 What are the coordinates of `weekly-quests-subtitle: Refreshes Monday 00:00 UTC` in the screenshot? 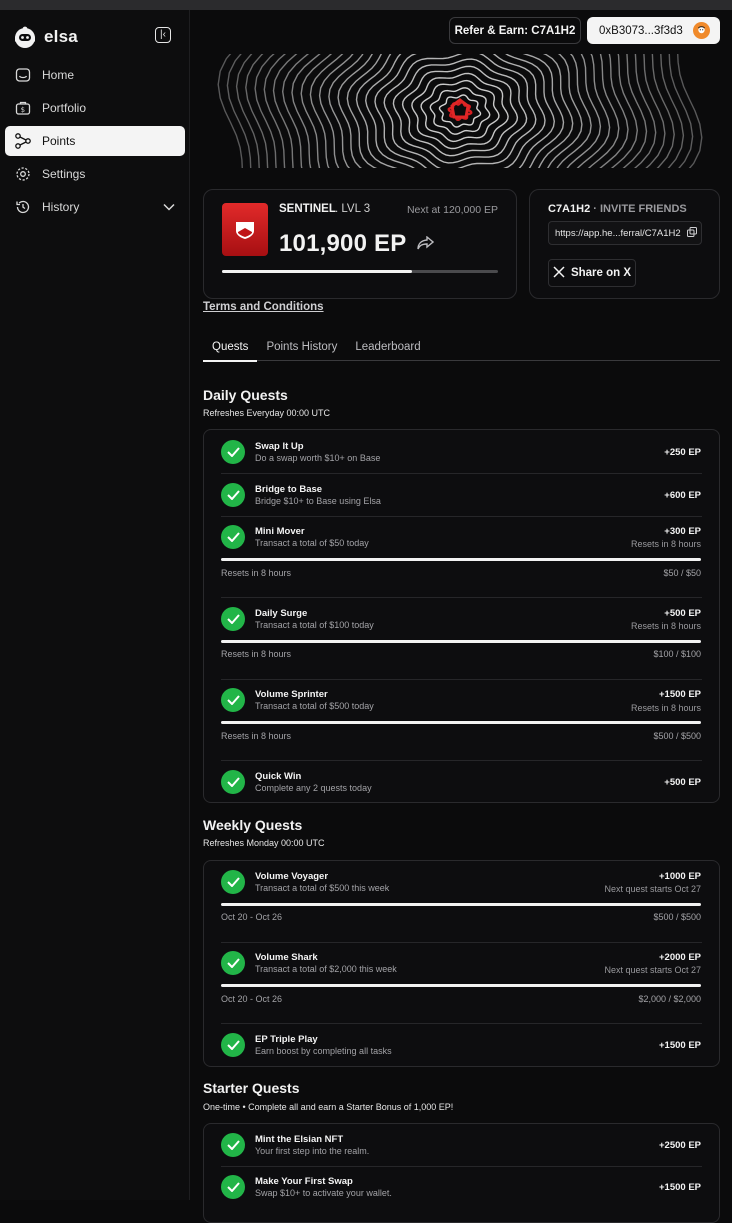 It's located at (264, 843).